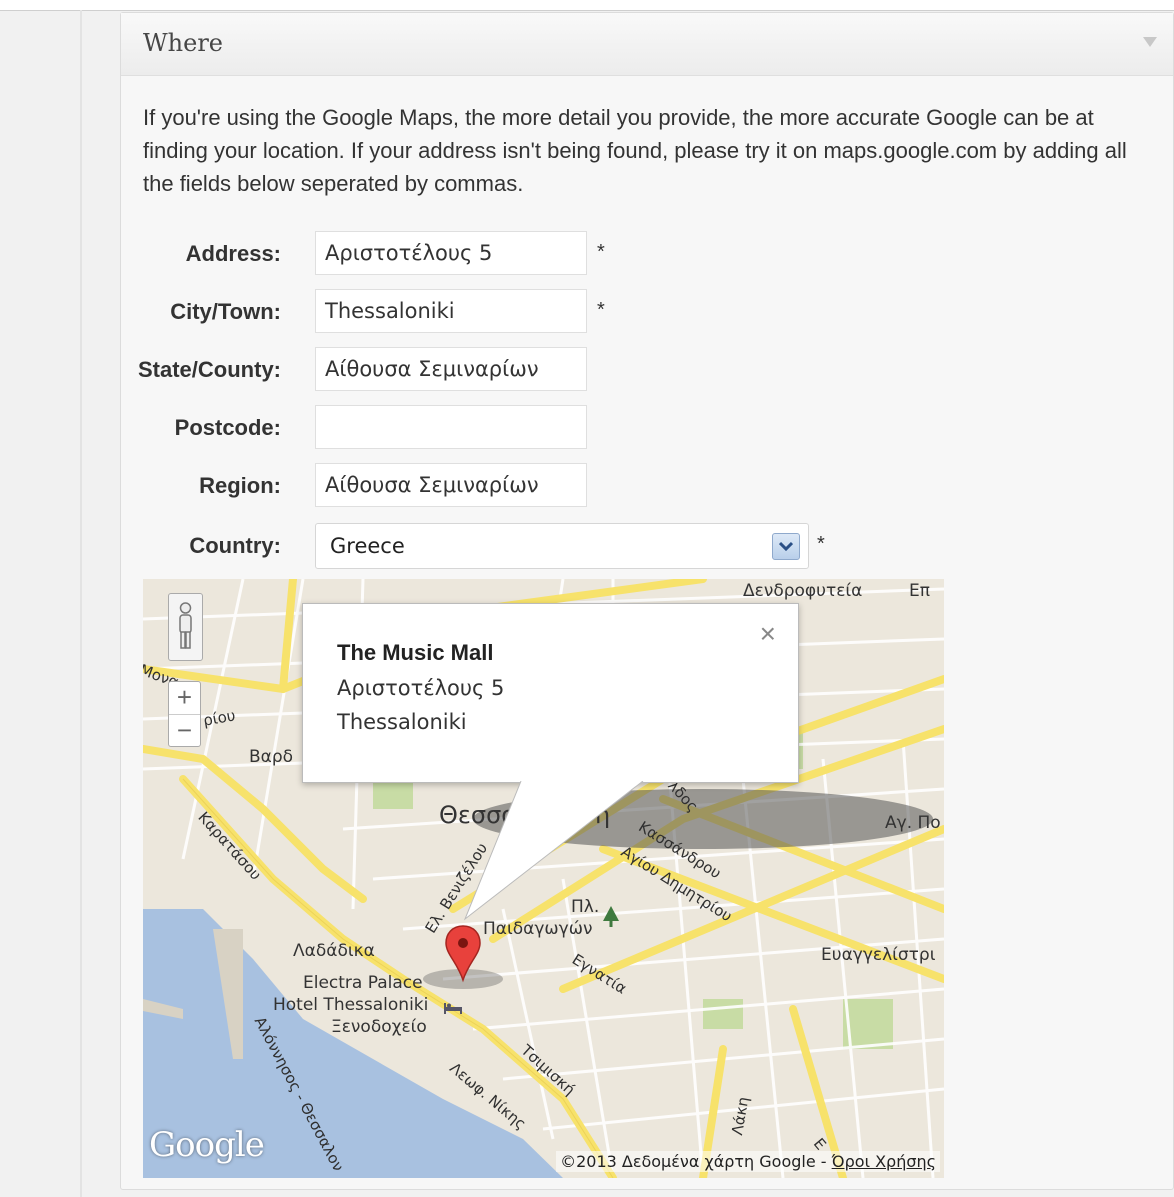 The image size is (1174, 1197). Describe the element at coordinates (367, 546) in the screenshot. I see `country-select-value: Greece` at that location.